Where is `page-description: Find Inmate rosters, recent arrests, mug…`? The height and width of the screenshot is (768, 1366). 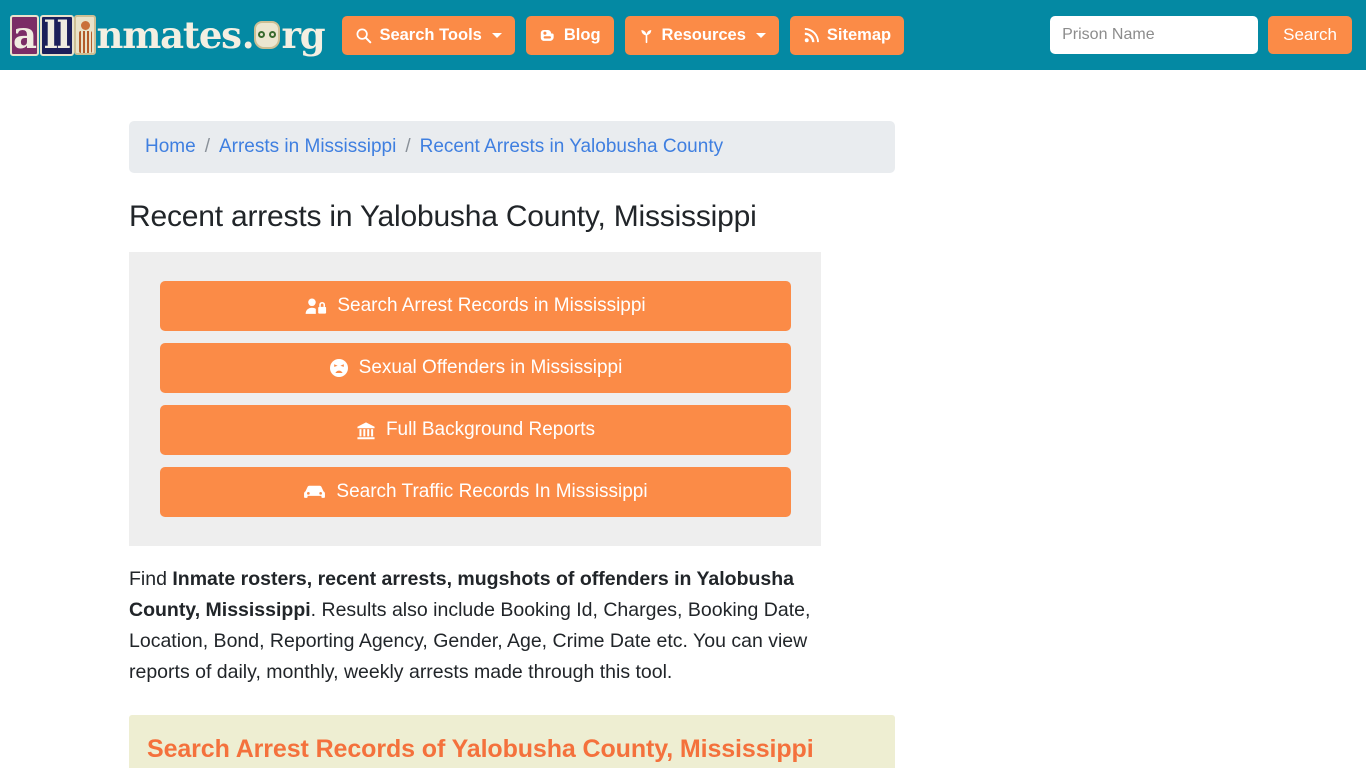
page-description: Find Inmate rosters, recent arrests, mug… is located at coordinates (489, 626).